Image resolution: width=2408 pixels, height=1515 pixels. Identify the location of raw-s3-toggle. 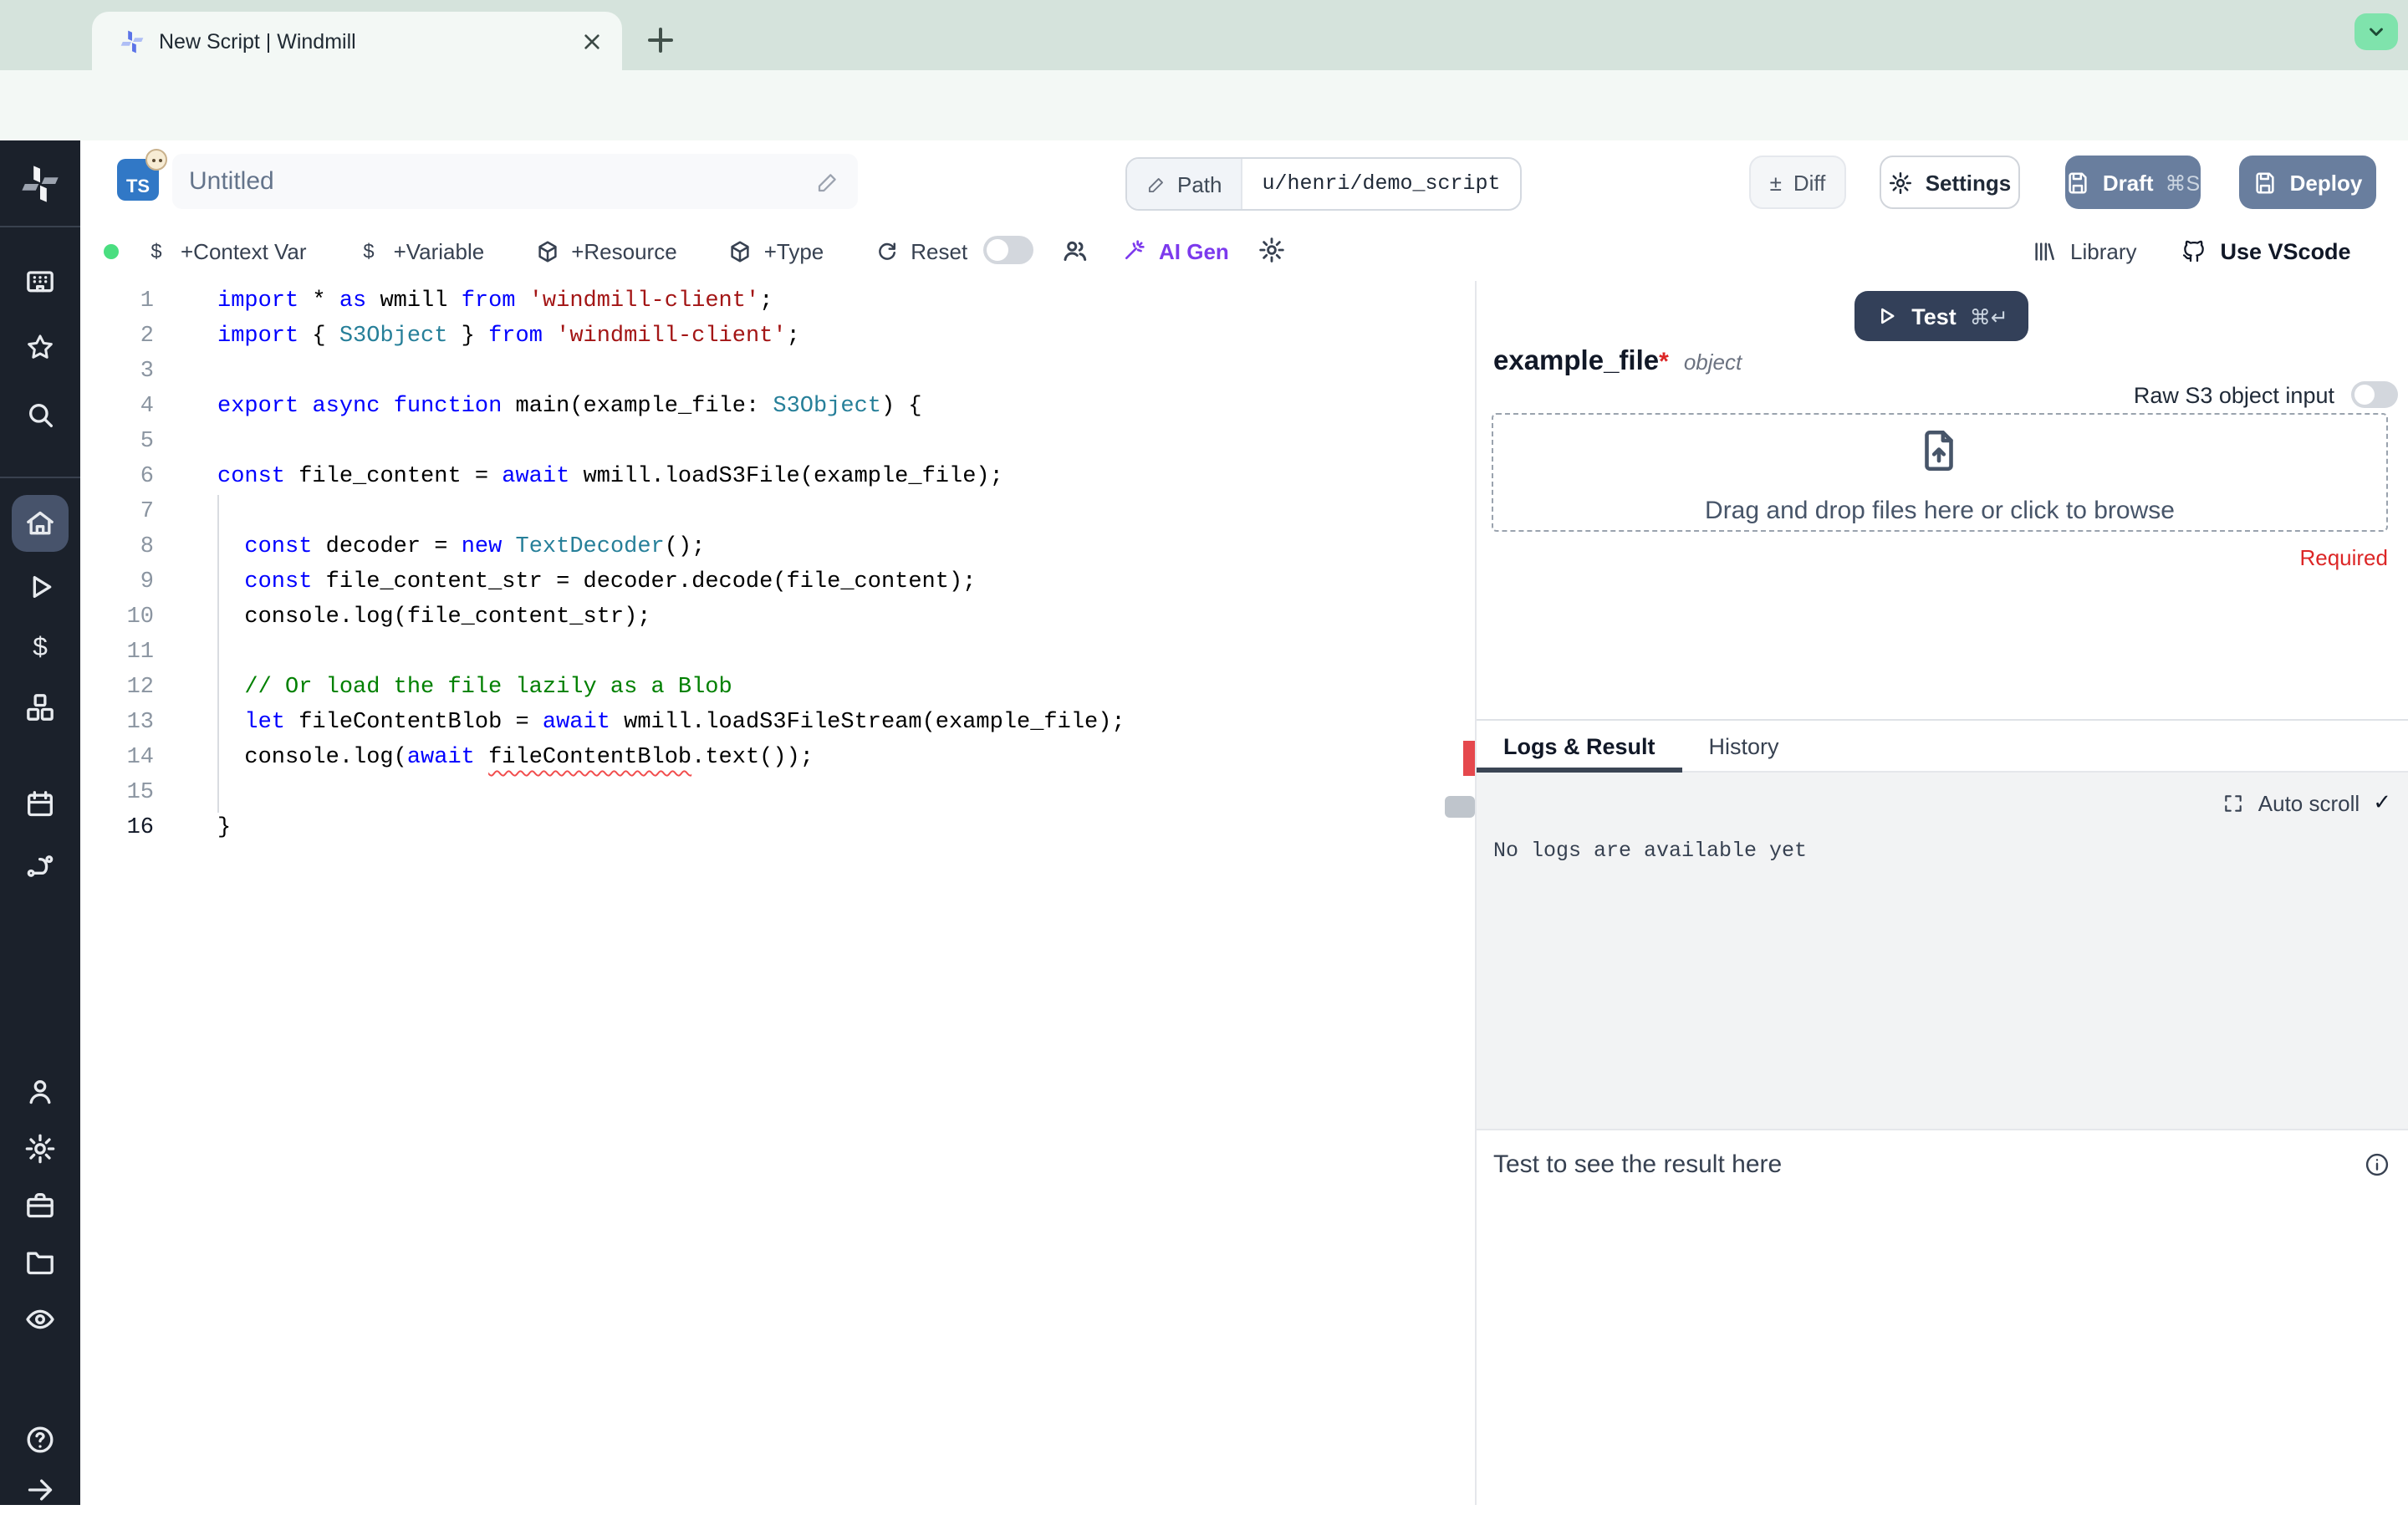
(2374, 394).